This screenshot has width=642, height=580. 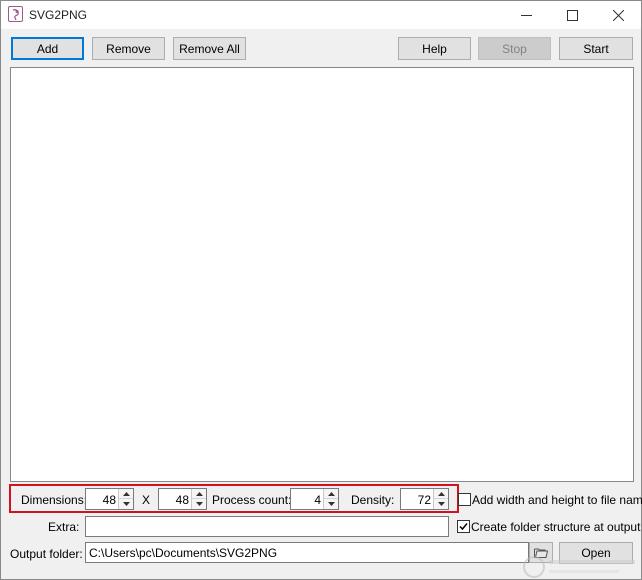 I want to click on extra-label: Extra:, so click(x=64, y=527).